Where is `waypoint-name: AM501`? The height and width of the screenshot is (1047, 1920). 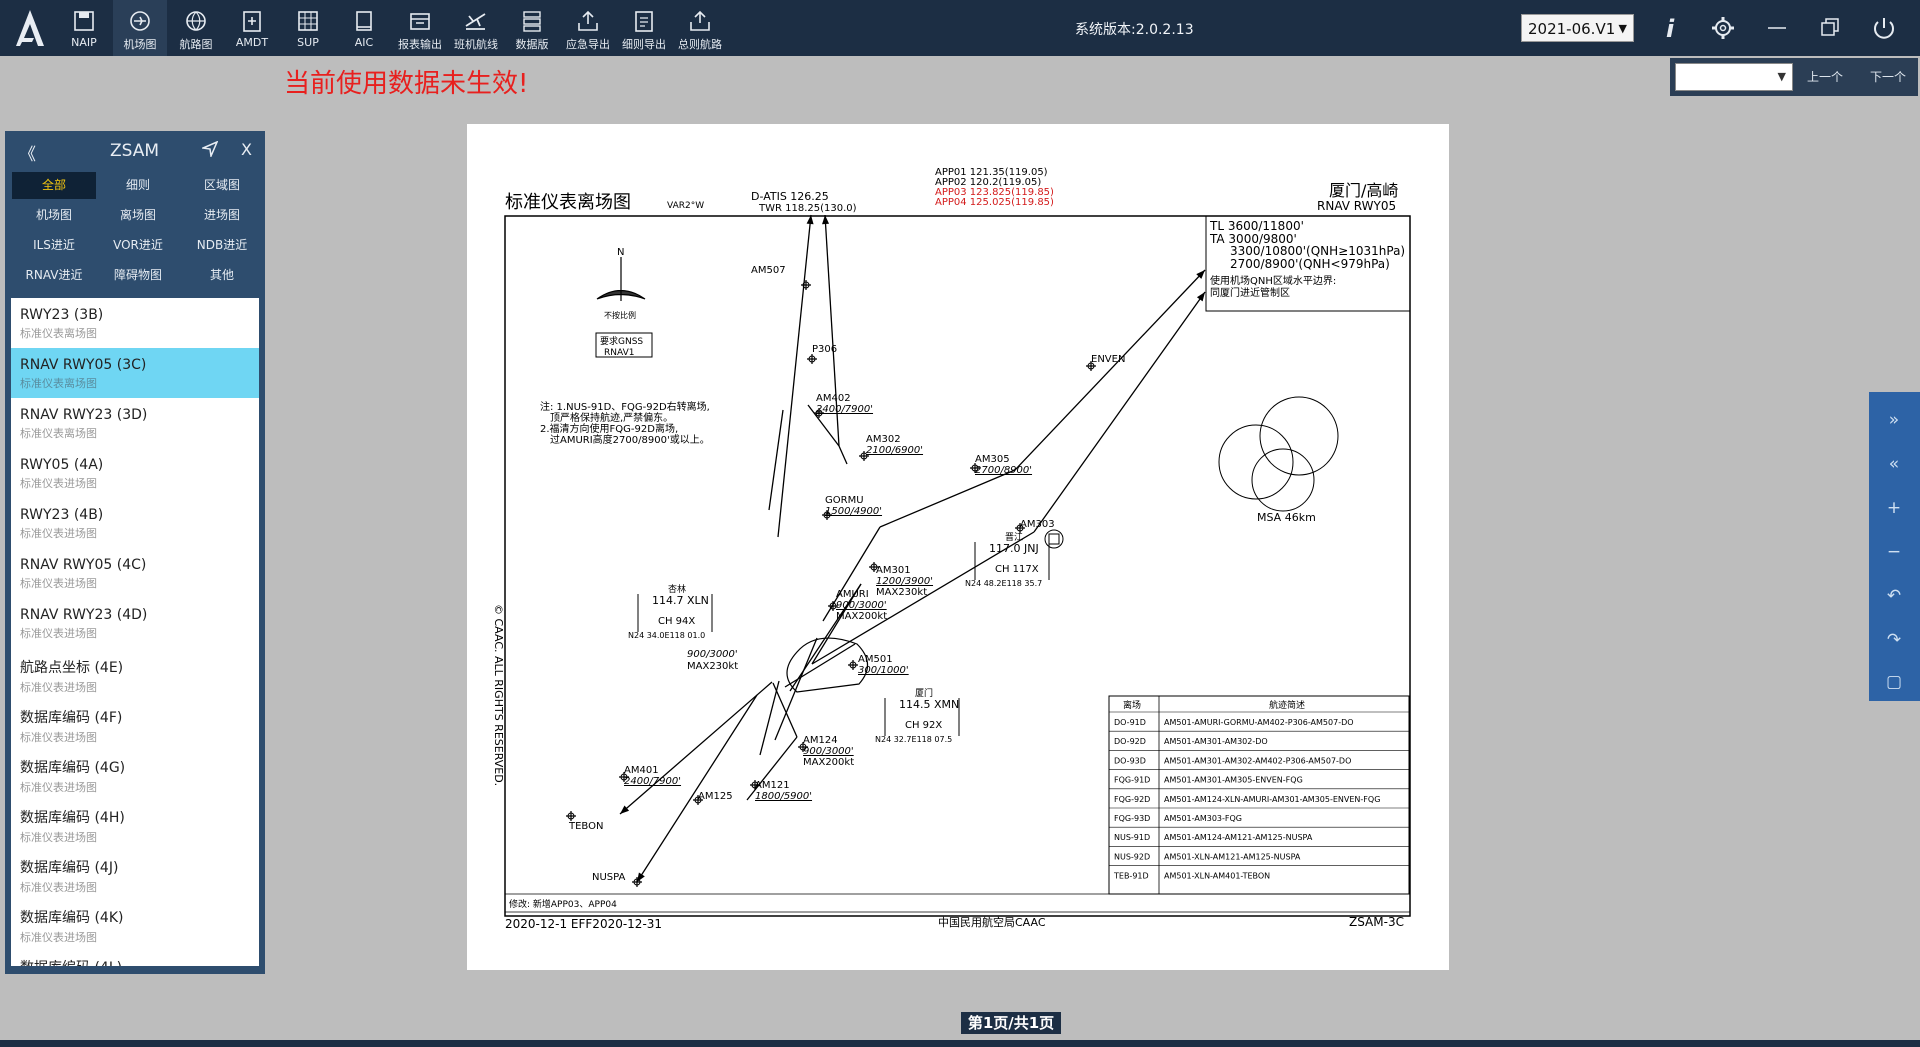 waypoint-name: AM501 is located at coordinates (875, 659).